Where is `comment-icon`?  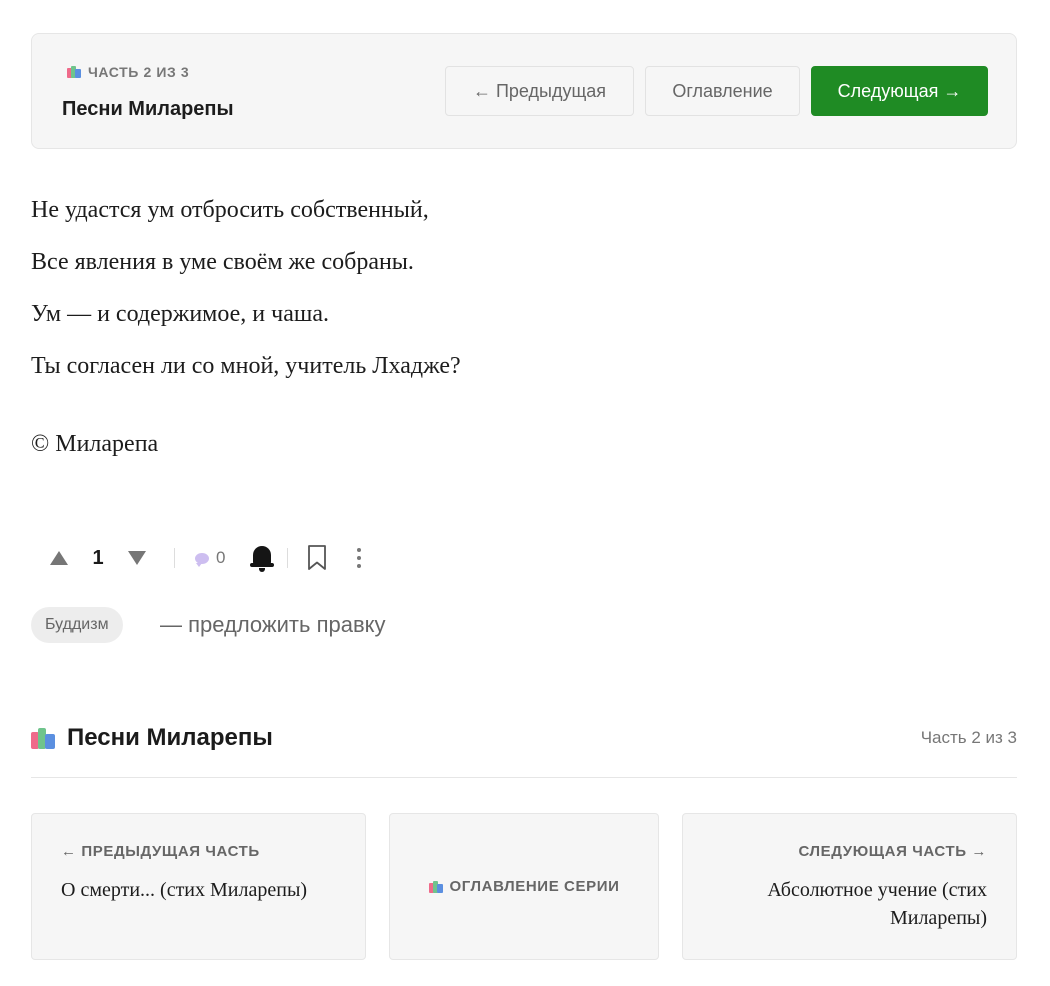 comment-icon is located at coordinates (202, 559).